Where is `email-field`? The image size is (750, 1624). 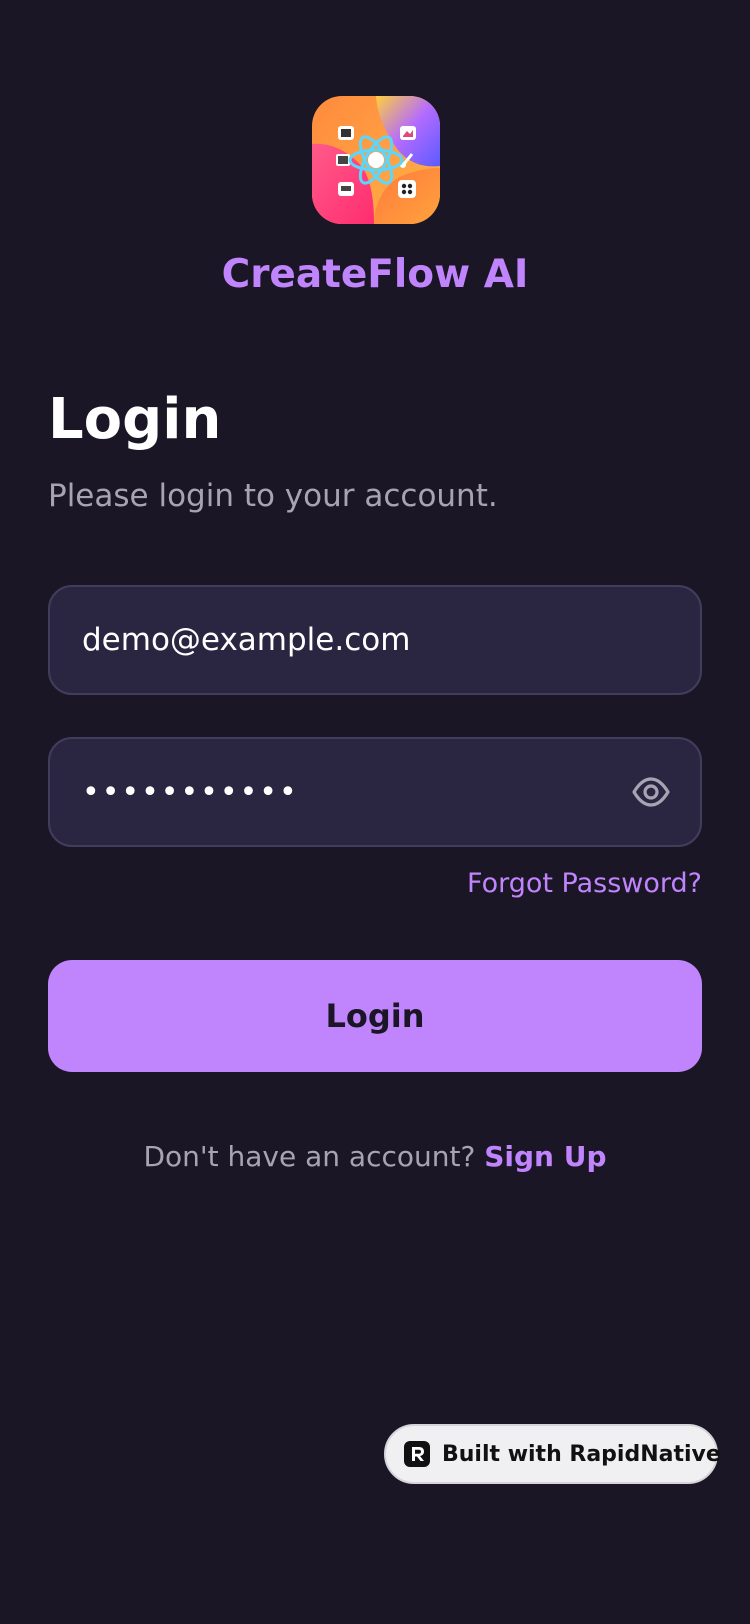 email-field is located at coordinates (362, 640).